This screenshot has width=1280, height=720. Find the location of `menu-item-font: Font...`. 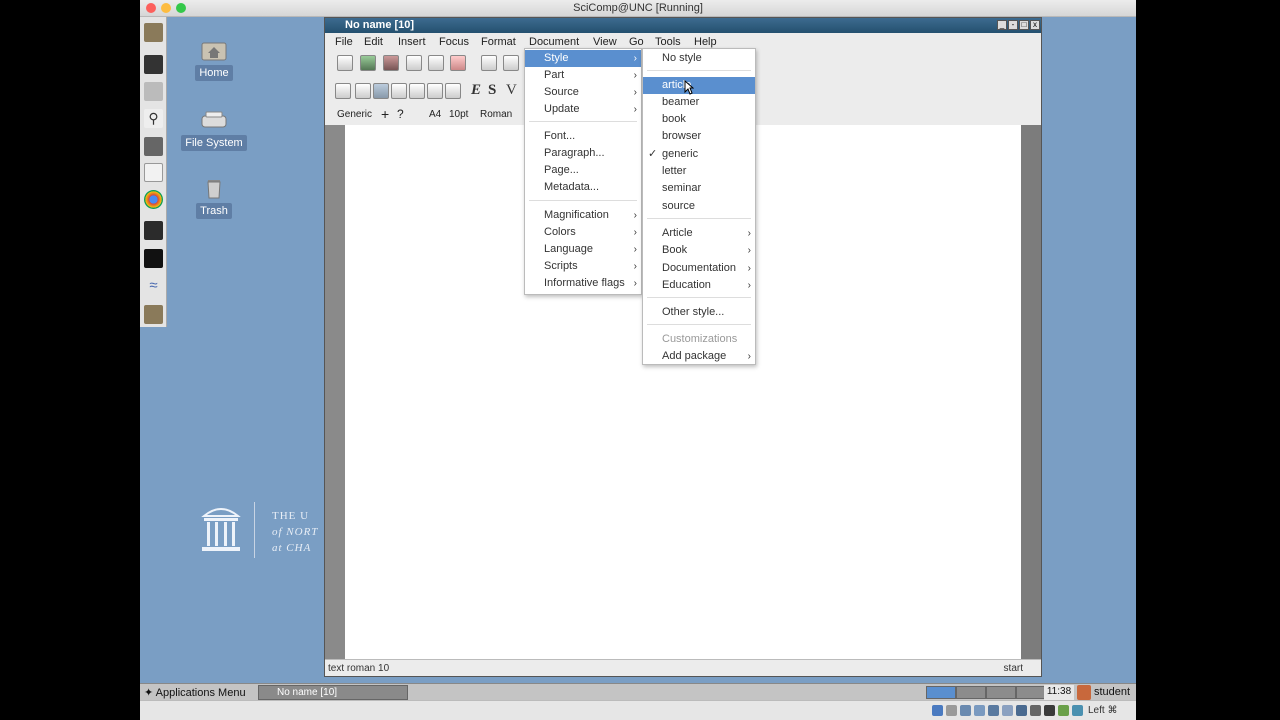

menu-item-font: Font... is located at coordinates (583, 136).